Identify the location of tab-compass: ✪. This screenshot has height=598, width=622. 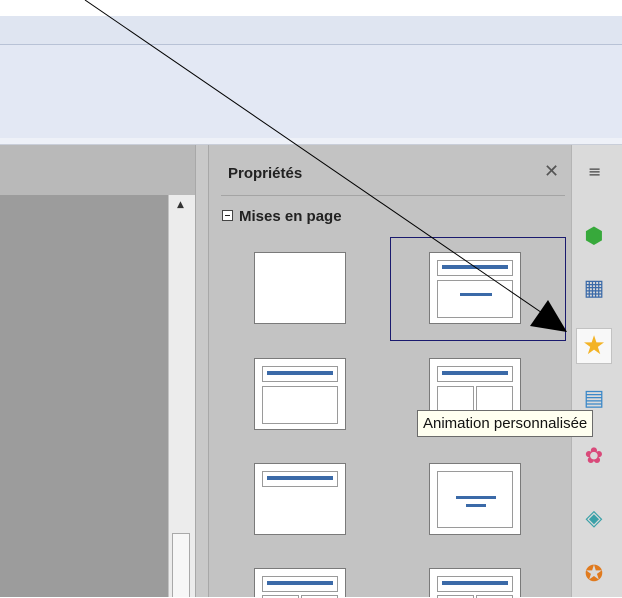
(594, 574).